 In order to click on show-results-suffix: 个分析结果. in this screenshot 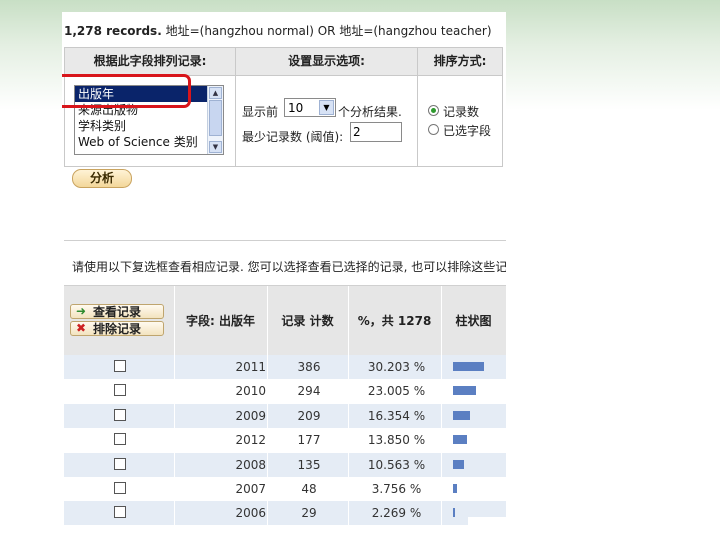, I will do `click(370, 112)`.